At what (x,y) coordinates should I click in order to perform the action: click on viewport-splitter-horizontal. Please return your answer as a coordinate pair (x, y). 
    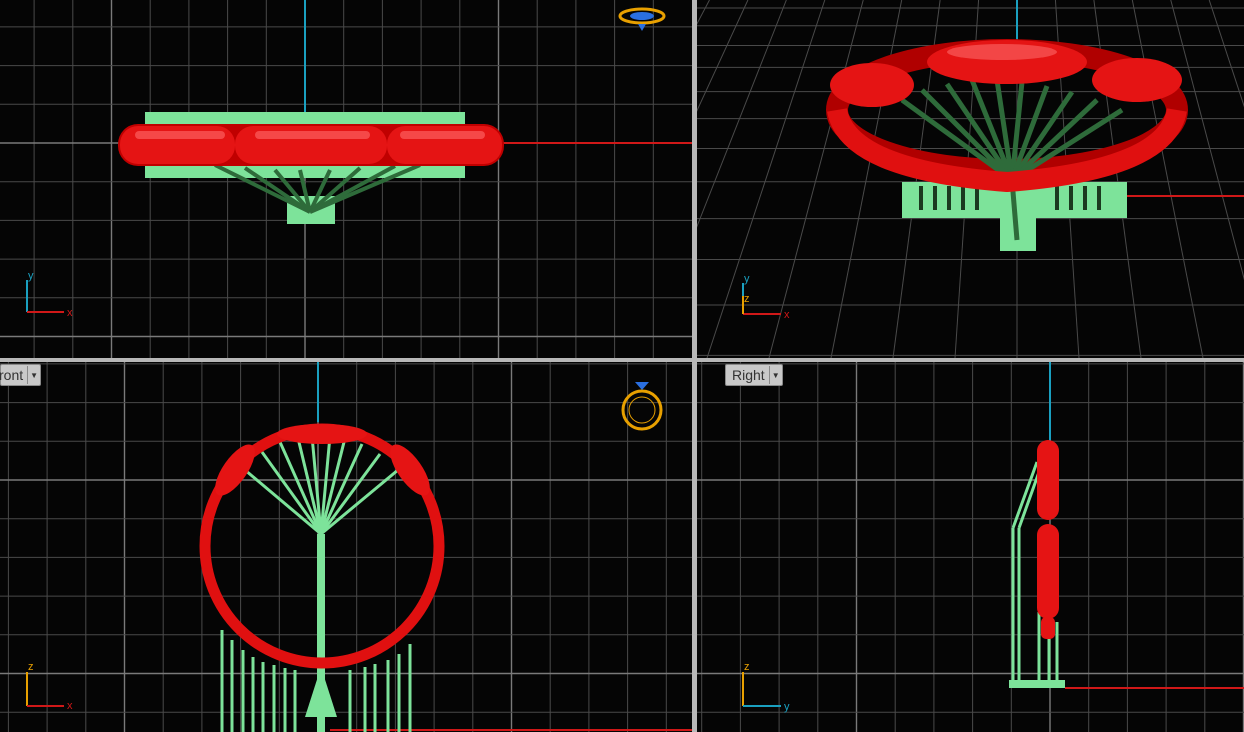
    Looking at the image, I should click on (622, 360).